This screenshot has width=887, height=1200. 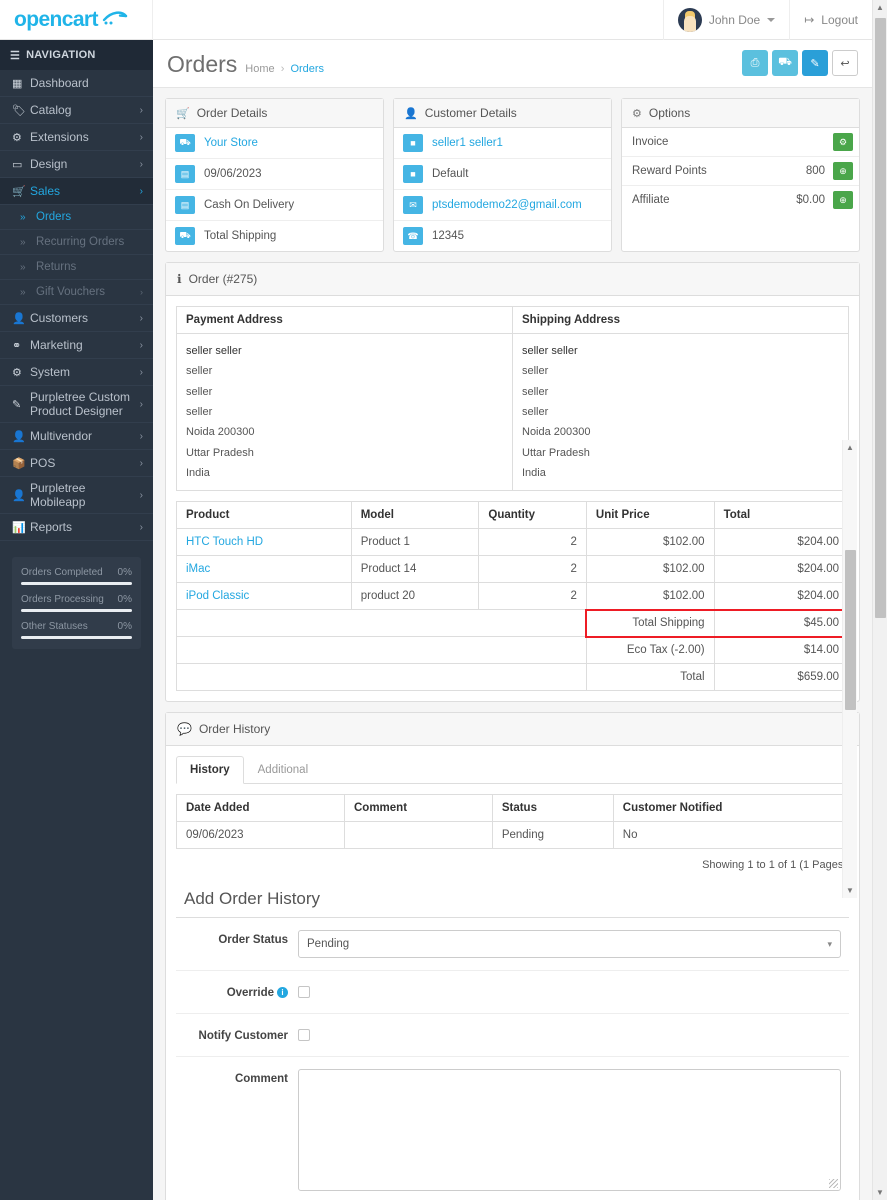 What do you see at coordinates (283, 770) in the screenshot?
I see `tab-additional: Additional` at bounding box center [283, 770].